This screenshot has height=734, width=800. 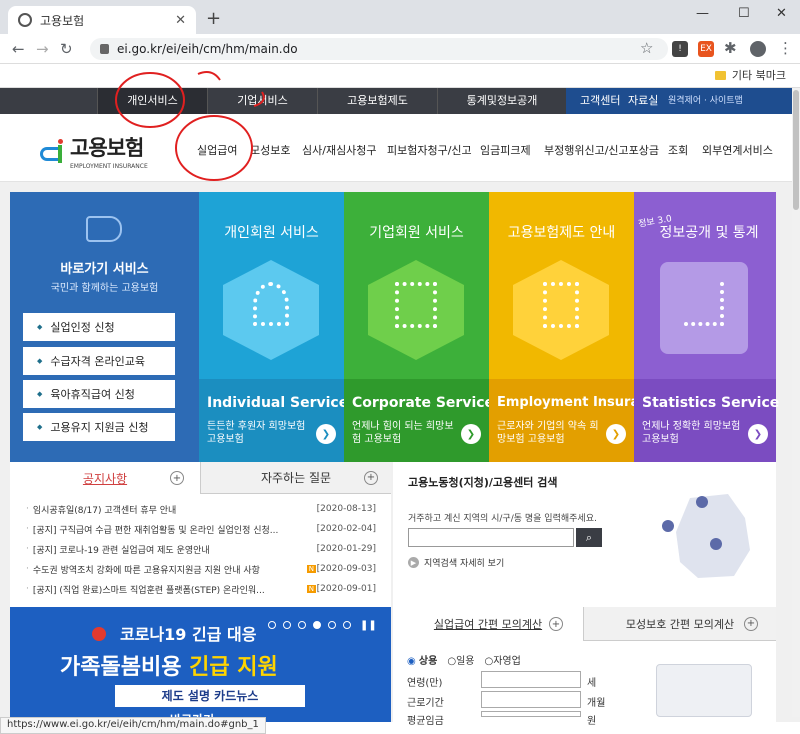 What do you see at coordinates (62, 20) in the screenshot?
I see `tab-title: 고용보험` at bounding box center [62, 20].